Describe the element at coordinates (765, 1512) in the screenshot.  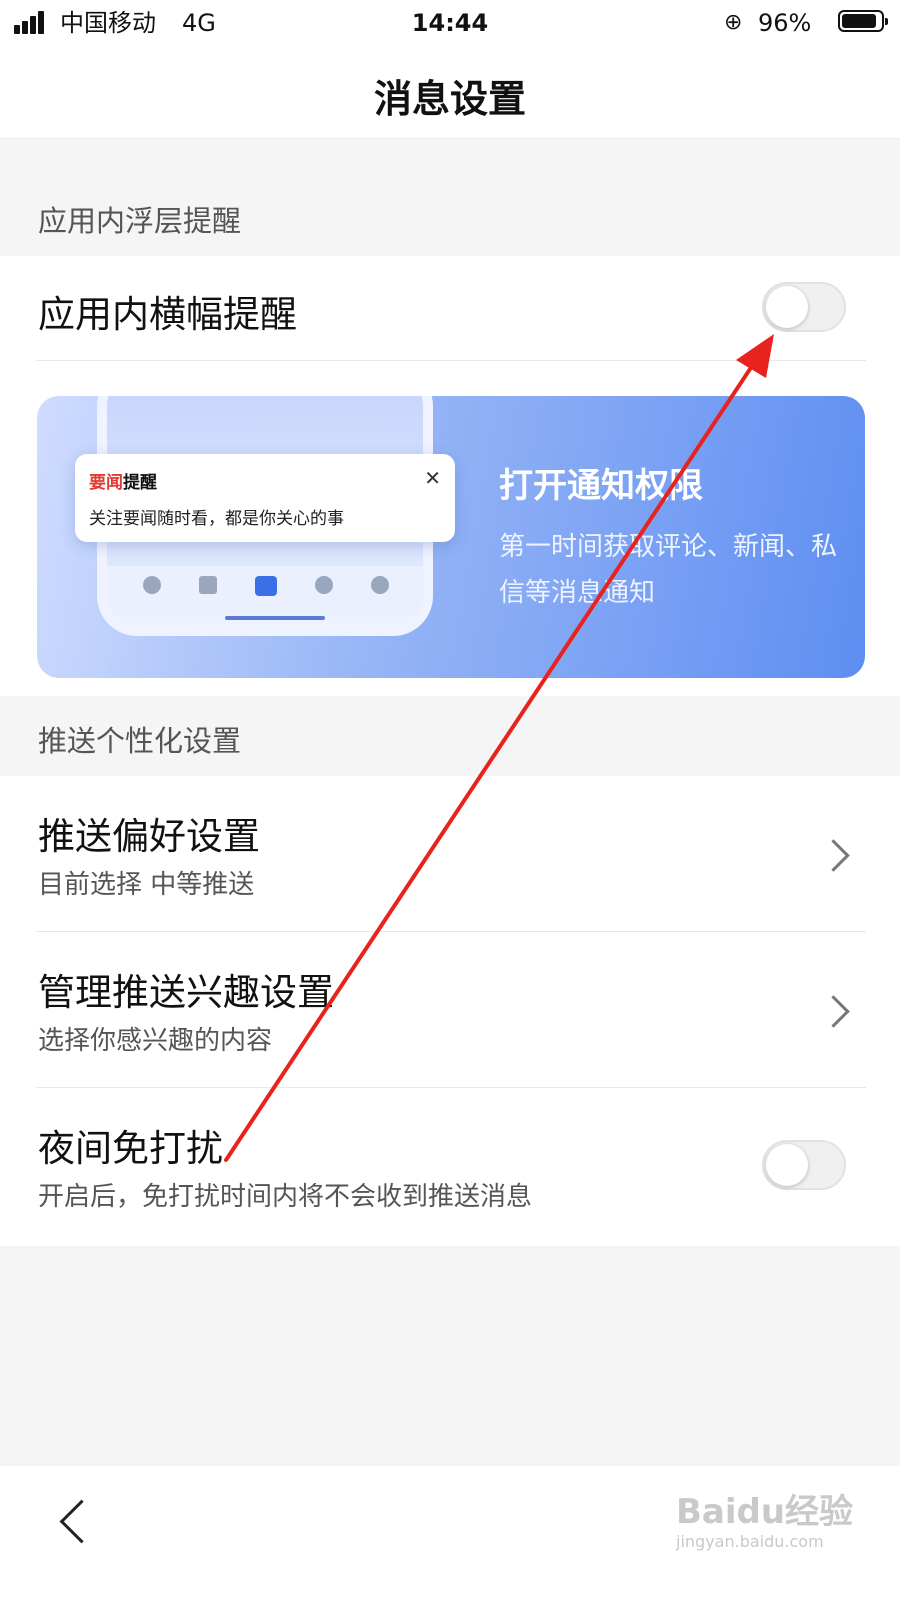
I see `watermark-logo: Baidu经验` at that location.